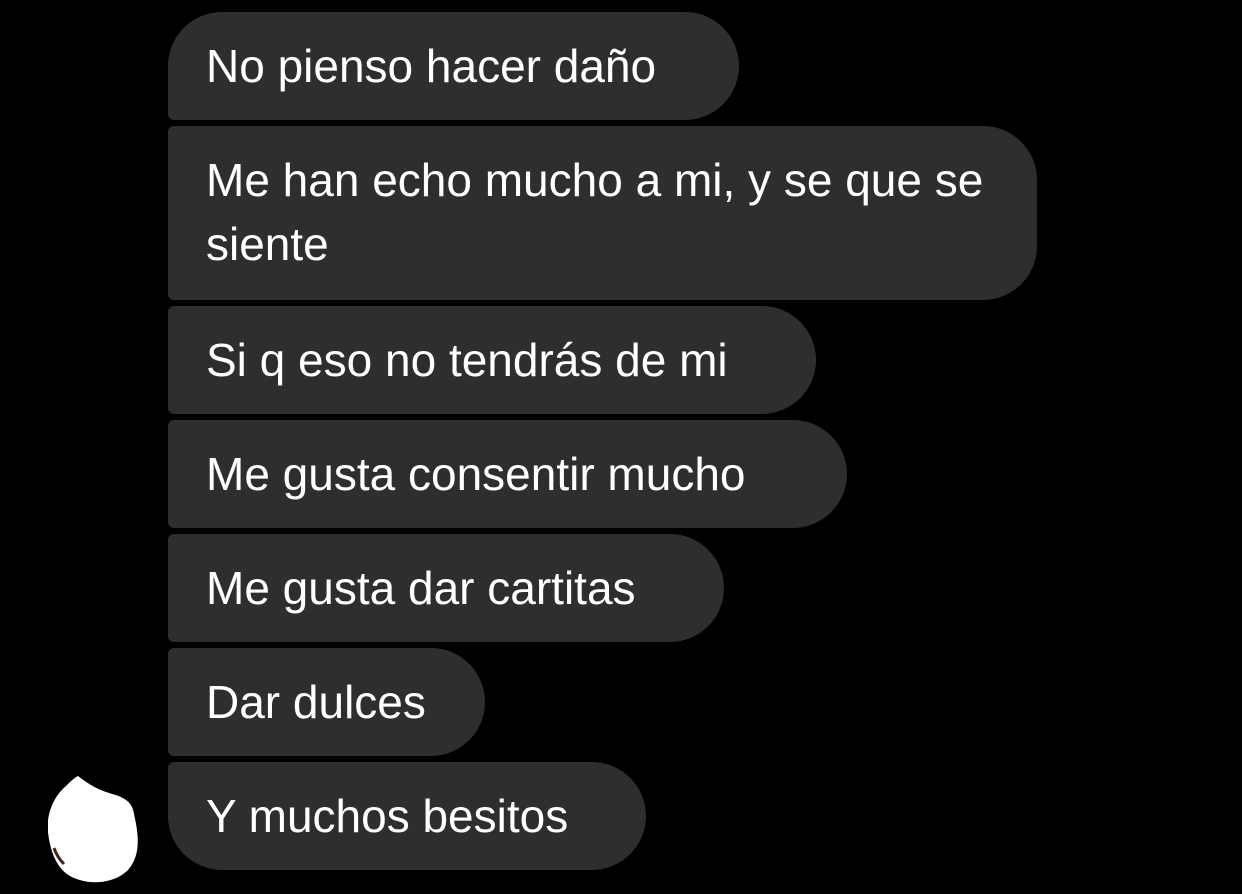  What do you see at coordinates (507, 474) in the screenshot?
I see `message-bubble: Me gusta consentir mucho` at bounding box center [507, 474].